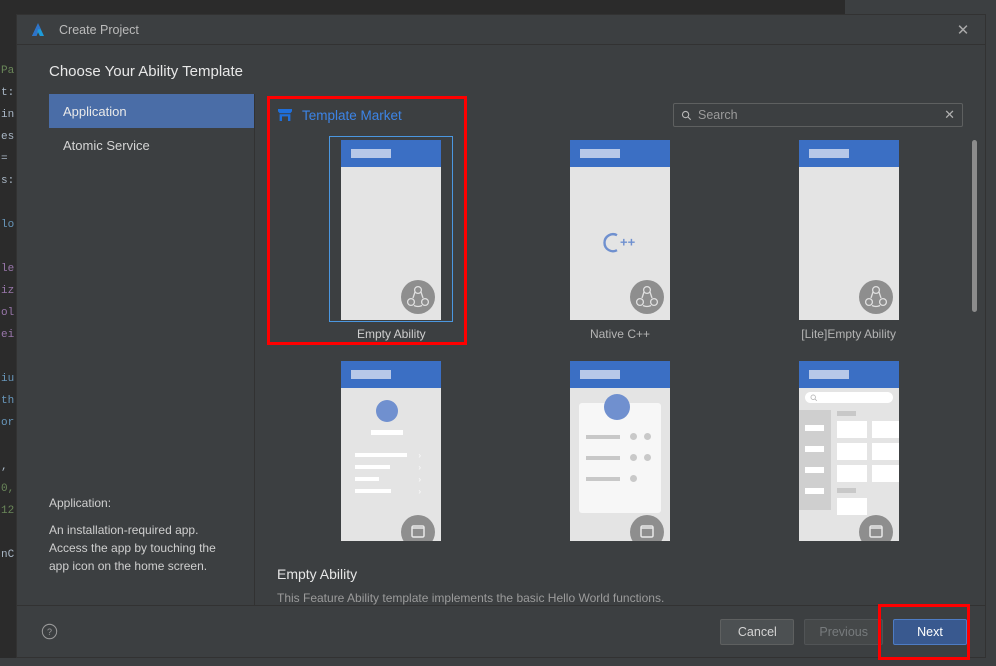 Image resolution: width=996 pixels, height=666 pixels. I want to click on template-card-list: › › › ›, so click(391, 452).